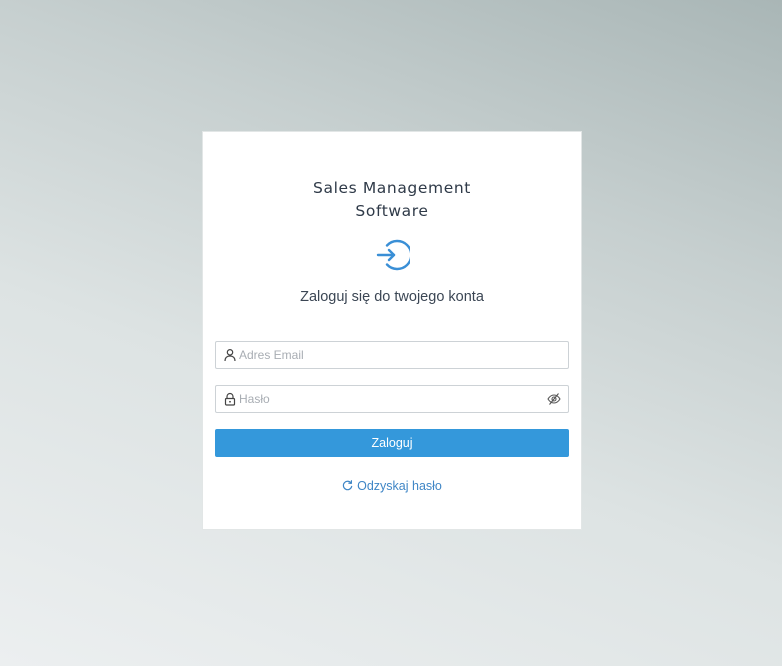  I want to click on app-title: Sales Management Software, so click(392, 200).